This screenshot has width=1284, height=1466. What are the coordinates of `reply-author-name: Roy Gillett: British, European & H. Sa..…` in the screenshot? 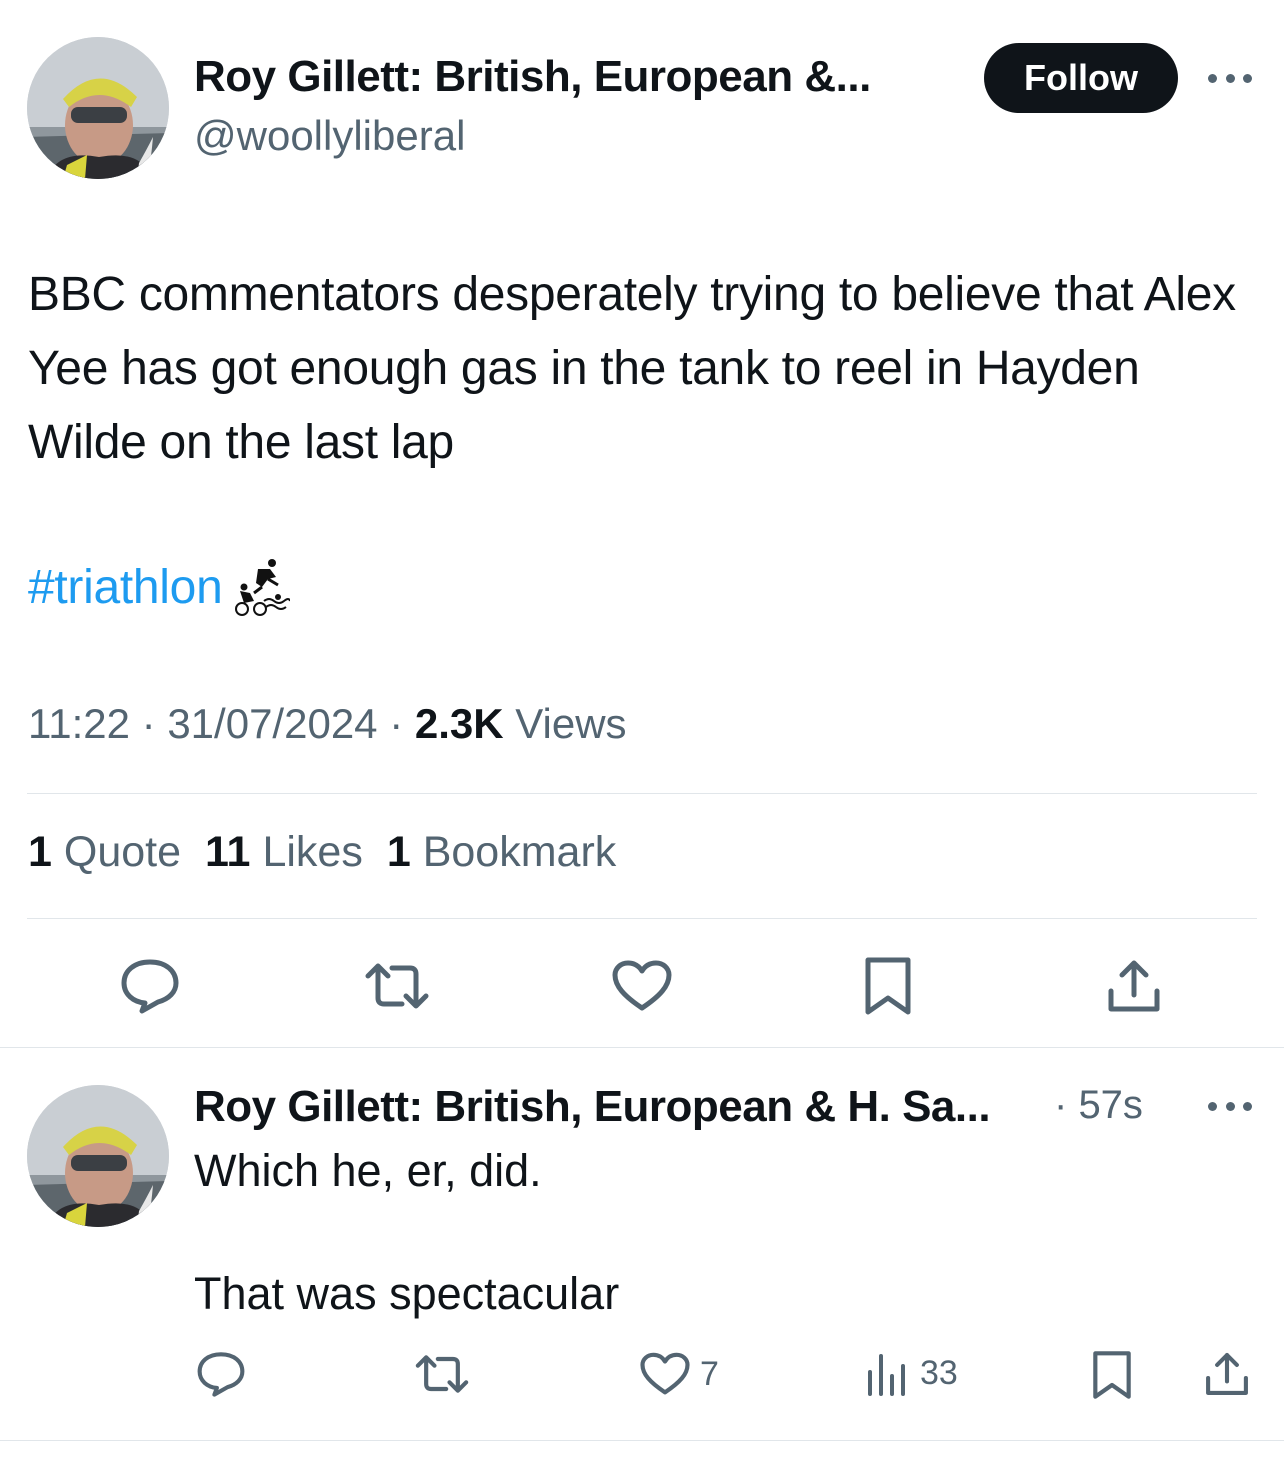 It's located at (592, 1107).